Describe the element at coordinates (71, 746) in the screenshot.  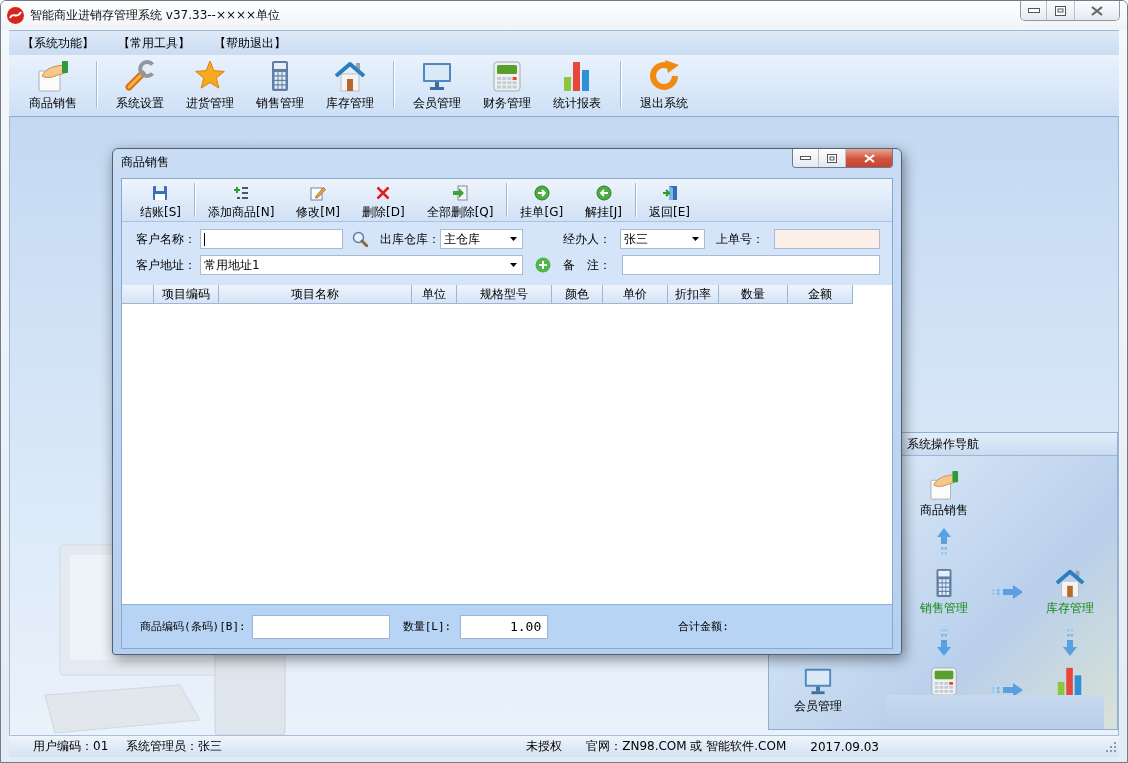
I see `status-text: 用户编码：01` at that location.